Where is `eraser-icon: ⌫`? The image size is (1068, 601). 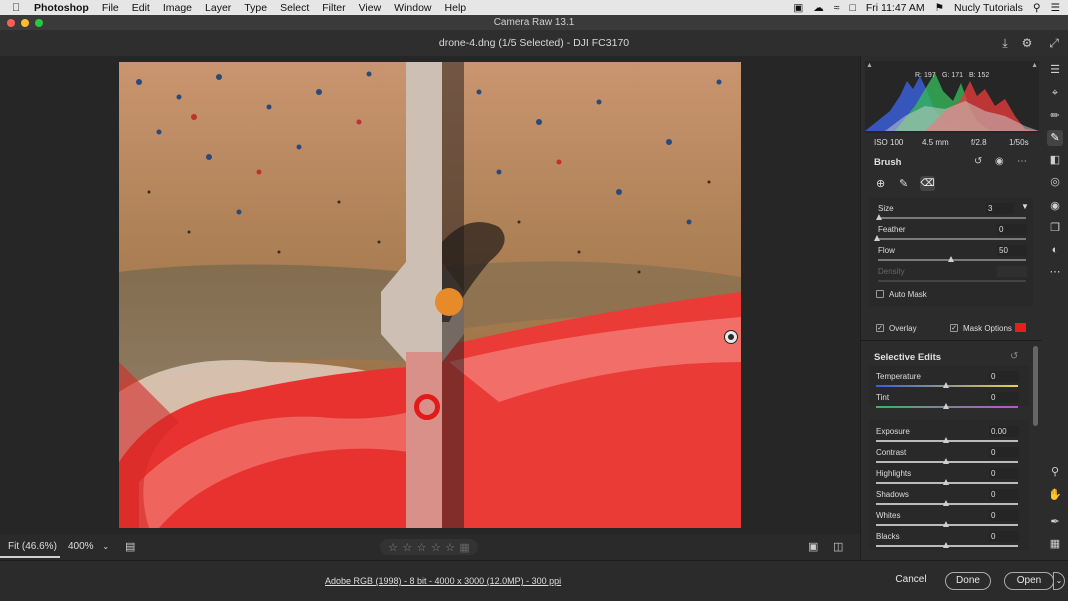 eraser-icon: ⌫ is located at coordinates (927, 183).